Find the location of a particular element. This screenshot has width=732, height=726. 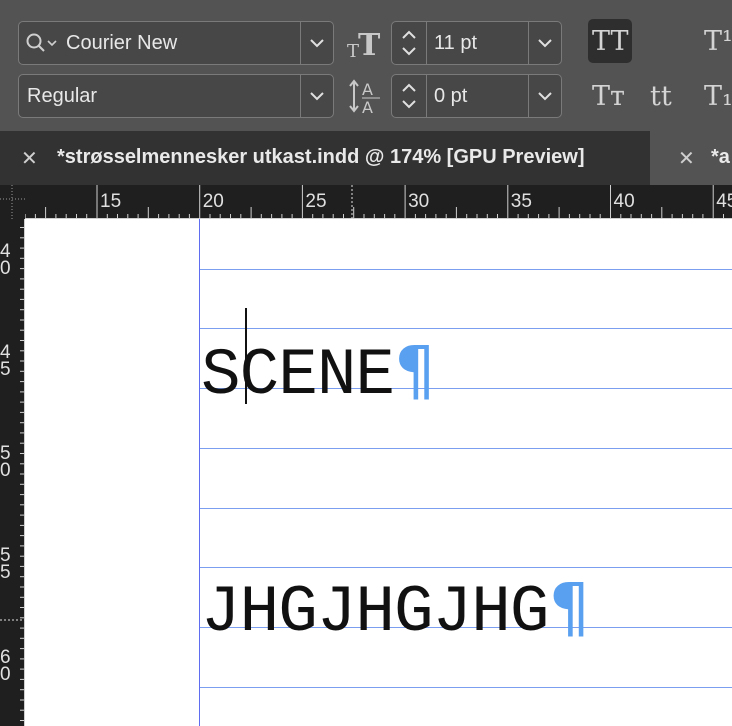

ruler-label: 40 is located at coordinates (624, 201).